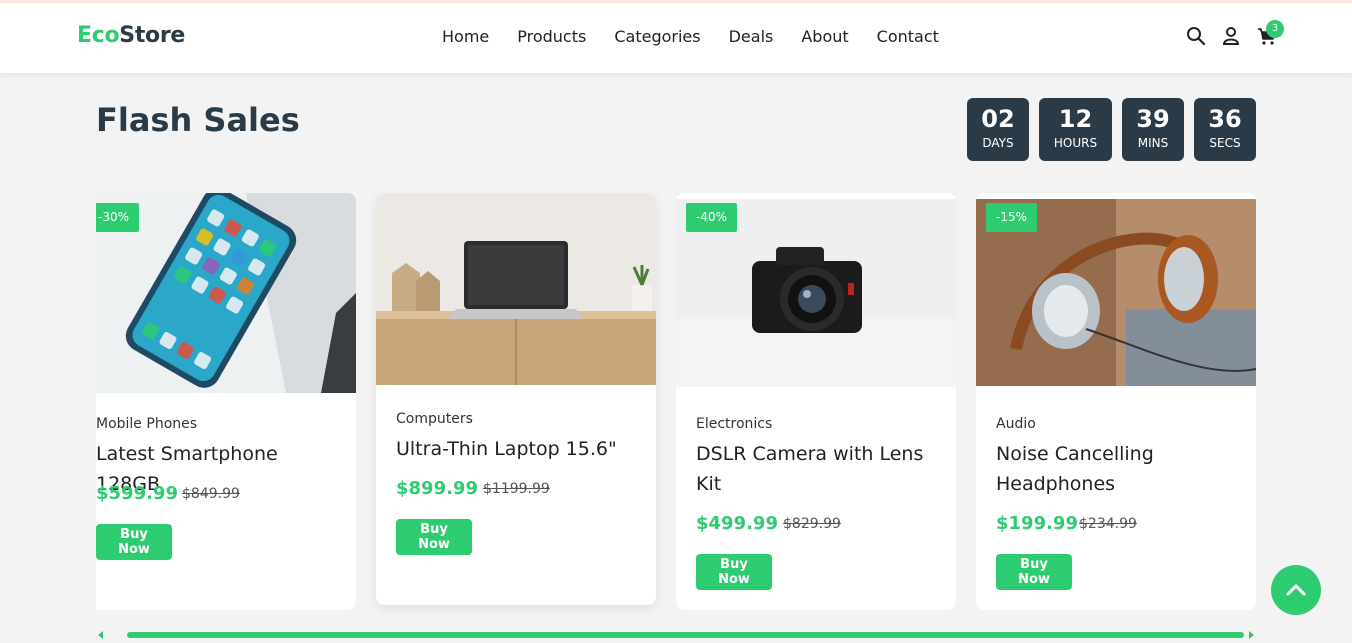 The height and width of the screenshot is (643, 1352). Describe the element at coordinates (908, 36) in the screenshot. I see `nav-contact: Contact` at that location.